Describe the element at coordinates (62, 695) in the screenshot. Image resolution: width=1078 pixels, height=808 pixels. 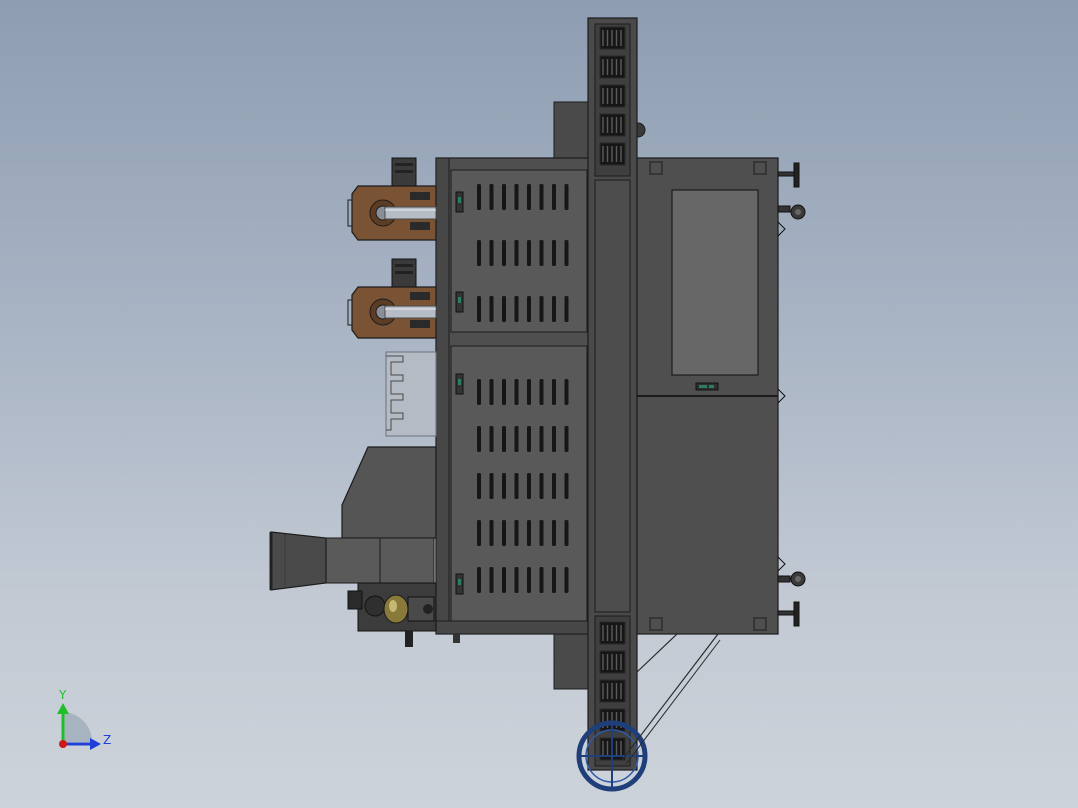
I see `y-axis-label: Y` at that location.